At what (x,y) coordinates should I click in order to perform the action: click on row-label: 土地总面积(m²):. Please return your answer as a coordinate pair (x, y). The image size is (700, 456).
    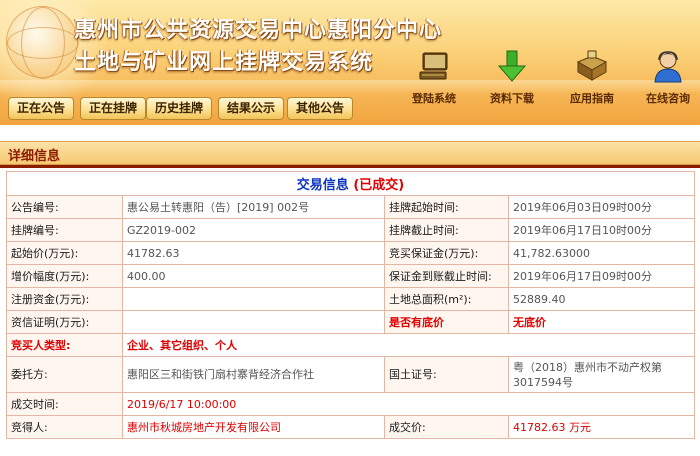
    Looking at the image, I should click on (446, 299).